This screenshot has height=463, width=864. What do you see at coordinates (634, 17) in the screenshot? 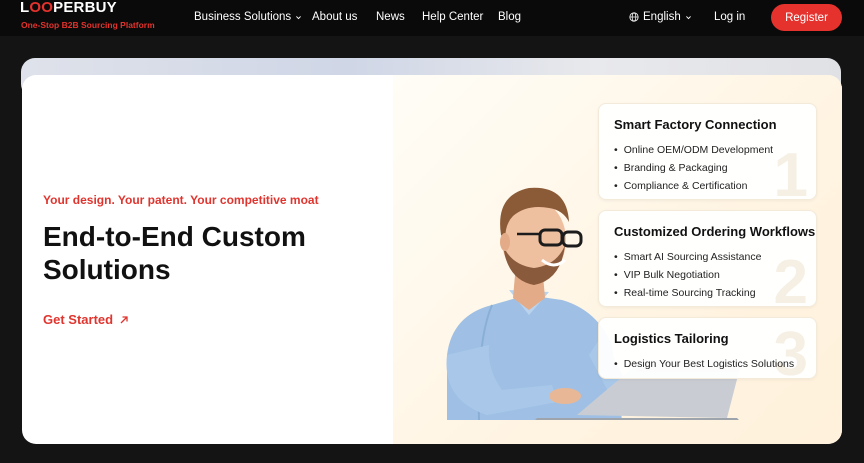
I see `globe-icon` at bounding box center [634, 17].